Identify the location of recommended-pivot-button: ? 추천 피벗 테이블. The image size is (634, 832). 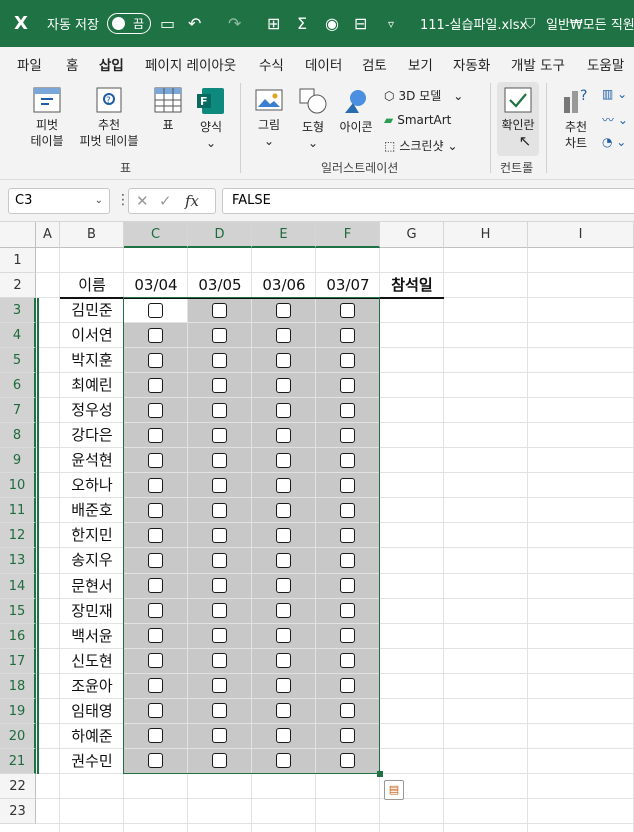
(109, 118).